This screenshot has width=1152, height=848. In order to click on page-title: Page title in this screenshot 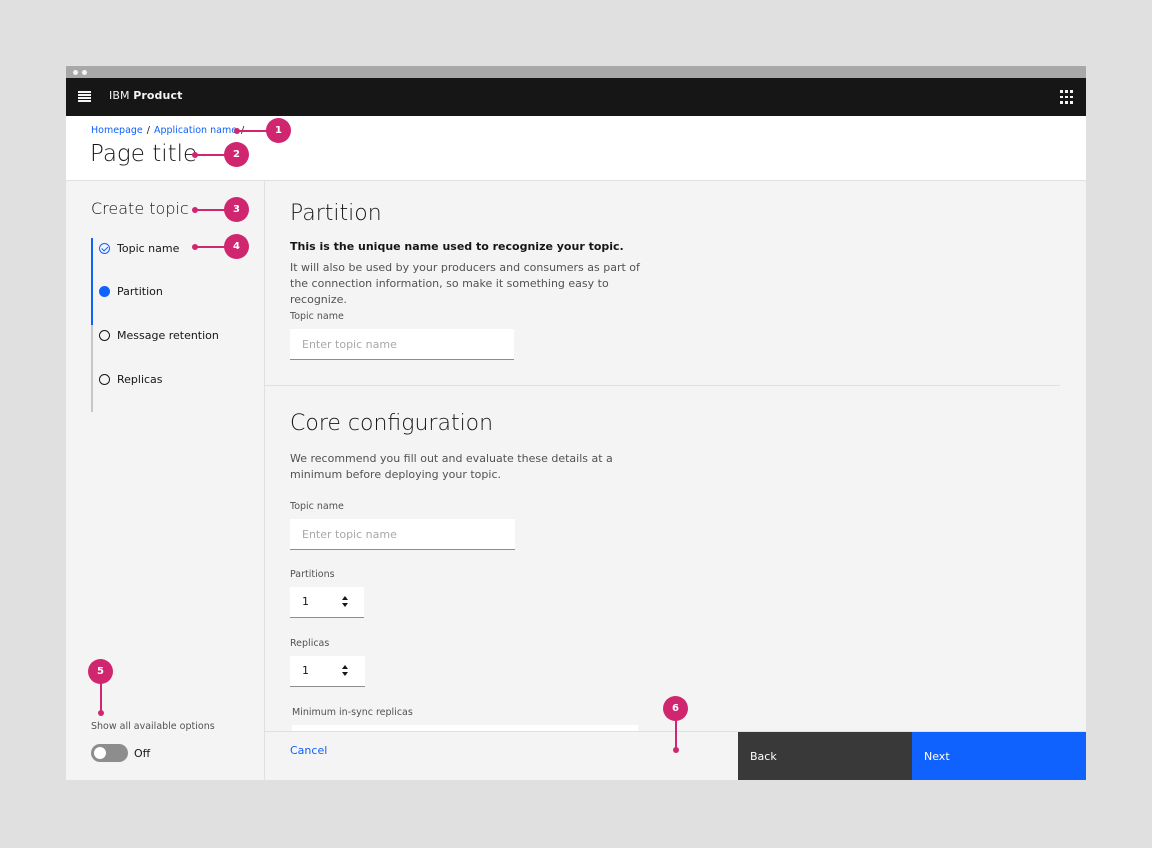, I will do `click(144, 154)`.